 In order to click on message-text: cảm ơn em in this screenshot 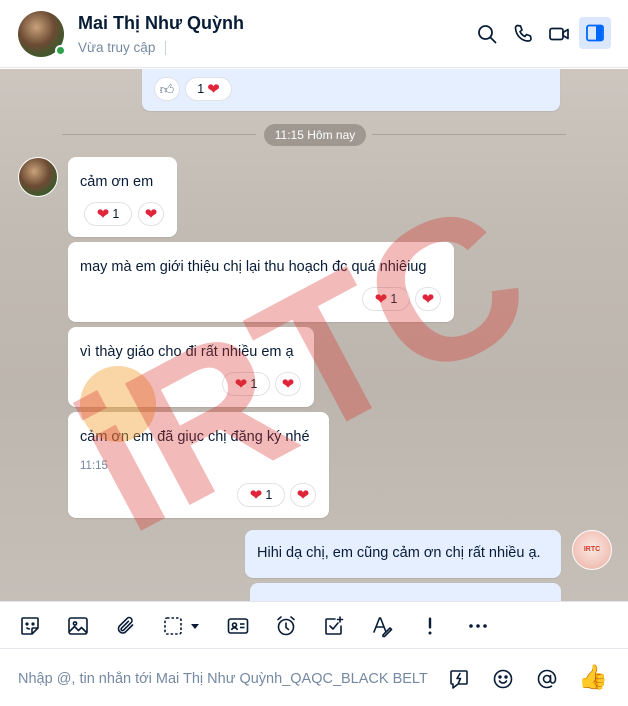, I will do `click(117, 182)`.